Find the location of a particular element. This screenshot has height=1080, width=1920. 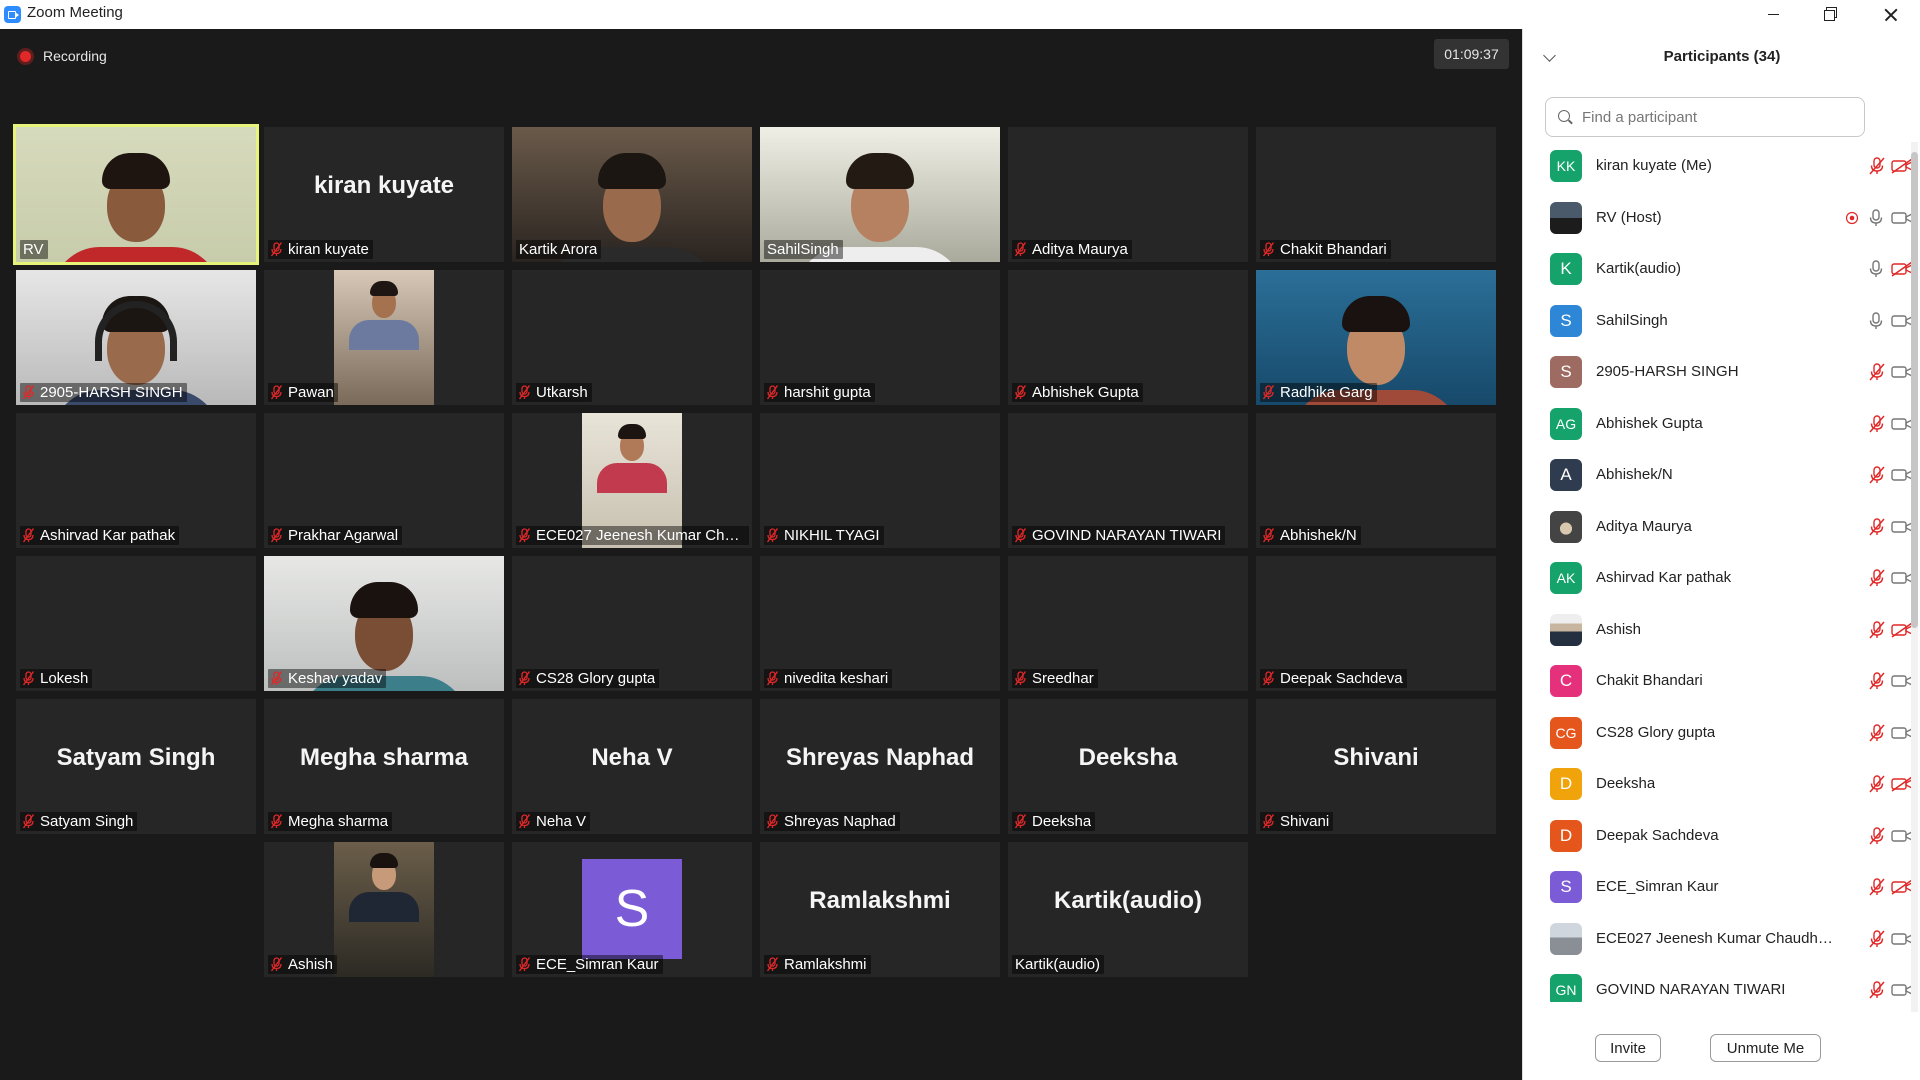

participant-row: CG CS28 Glory gupta is located at coordinates (1718, 734).